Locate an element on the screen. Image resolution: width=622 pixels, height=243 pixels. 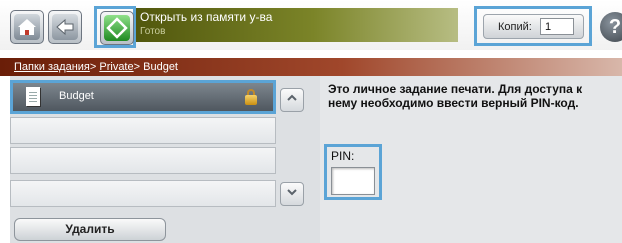
status-title: Открыть из памяти у-ва is located at coordinates (206, 17).